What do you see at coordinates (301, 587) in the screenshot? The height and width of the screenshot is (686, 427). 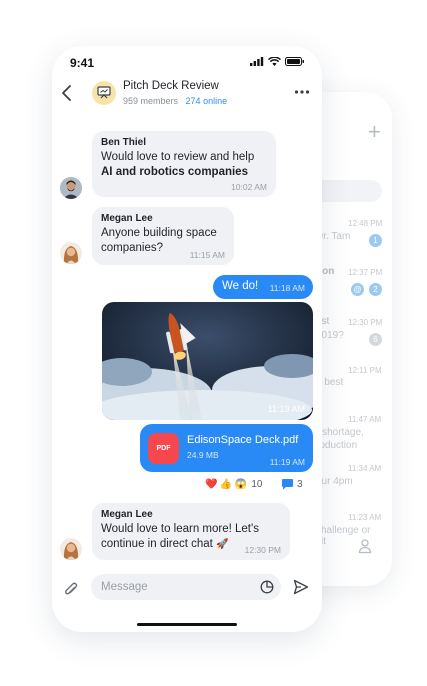 I see `send-icon` at bounding box center [301, 587].